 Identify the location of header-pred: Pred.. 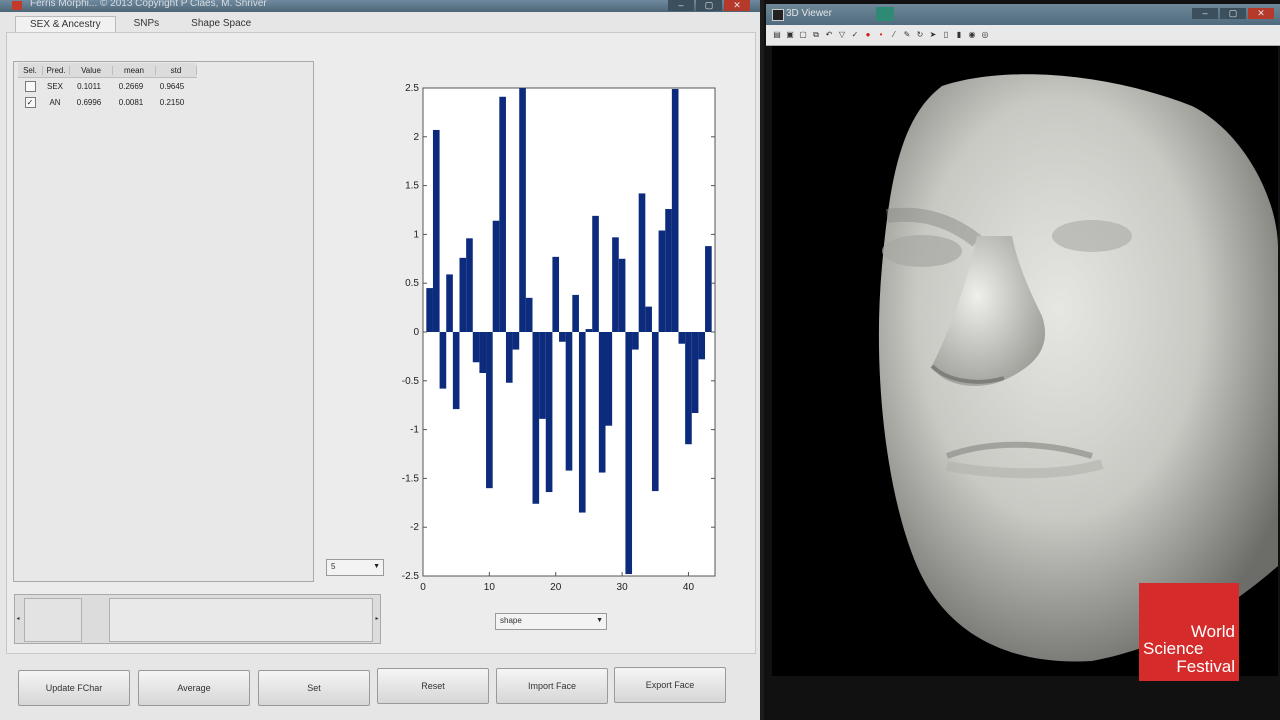
(56, 70).